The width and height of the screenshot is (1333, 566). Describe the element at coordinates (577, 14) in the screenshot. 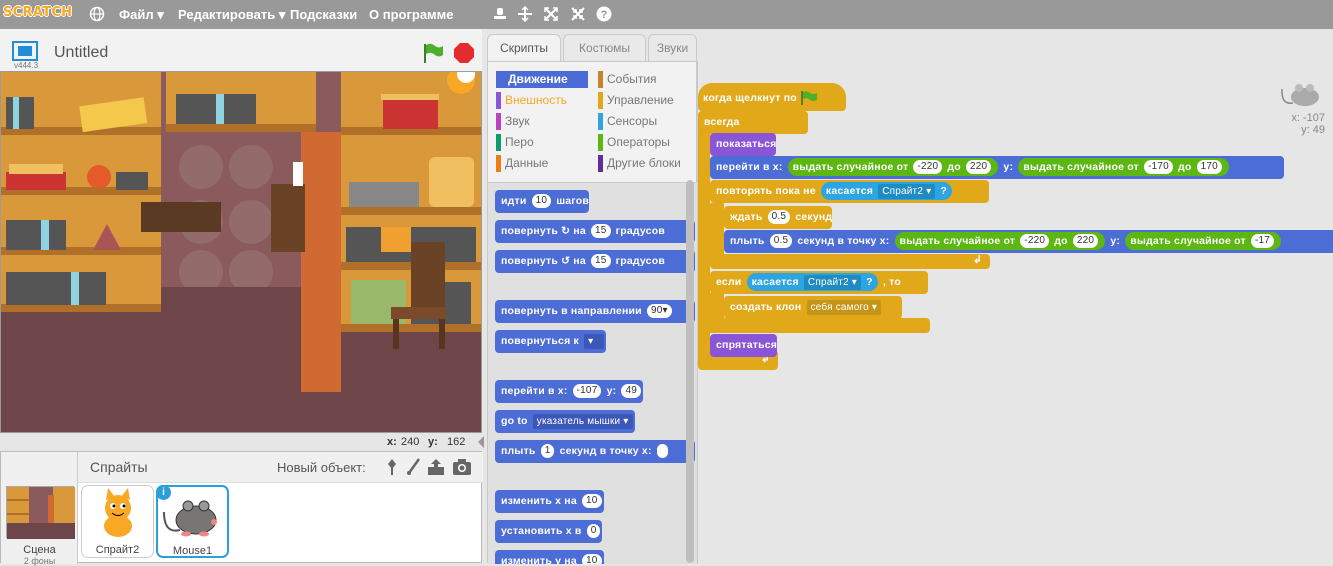

I see `shrink-icon` at that location.